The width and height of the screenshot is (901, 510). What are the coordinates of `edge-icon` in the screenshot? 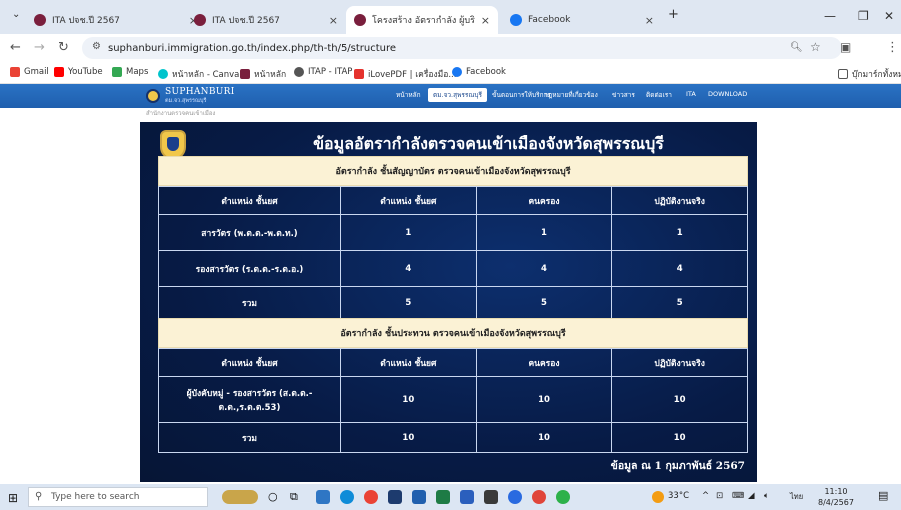 It's located at (347, 497).